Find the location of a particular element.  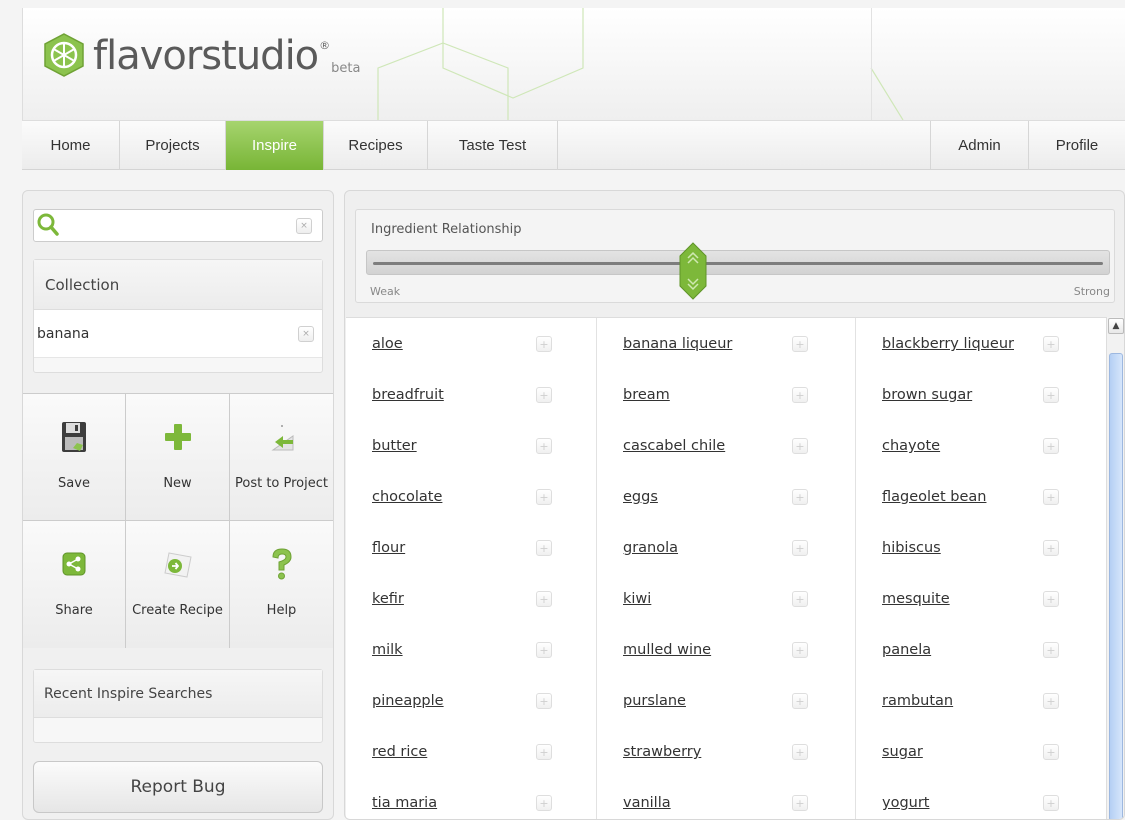

create-recipe-button: Create Recipe is located at coordinates (178, 584).